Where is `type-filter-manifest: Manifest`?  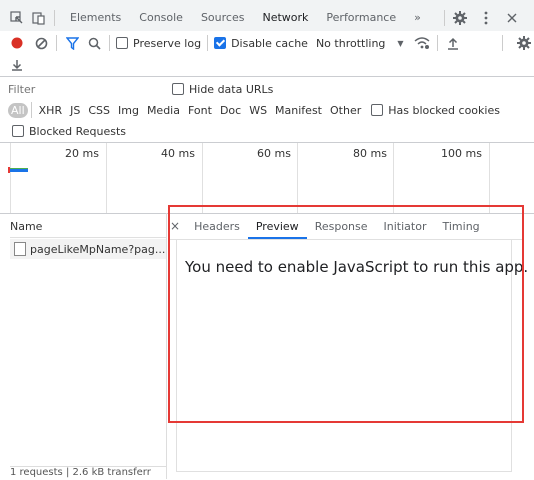
type-filter-manifest: Manifest is located at coordinates (298, 110).